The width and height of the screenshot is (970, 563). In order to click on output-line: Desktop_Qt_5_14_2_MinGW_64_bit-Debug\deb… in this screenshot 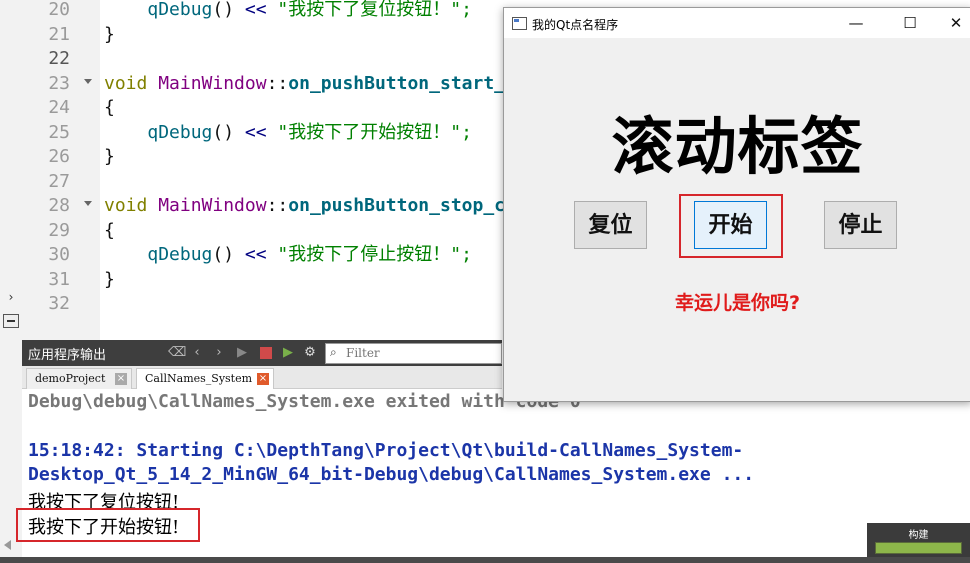, I will do `click(391, 474)`.